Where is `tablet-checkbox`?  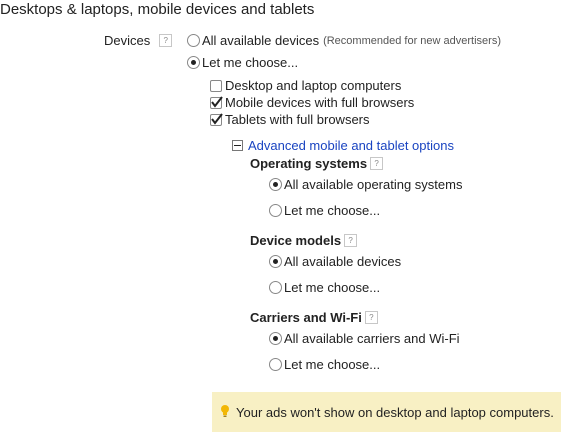 tablet-checkbox is located at coordinates (216, 119).